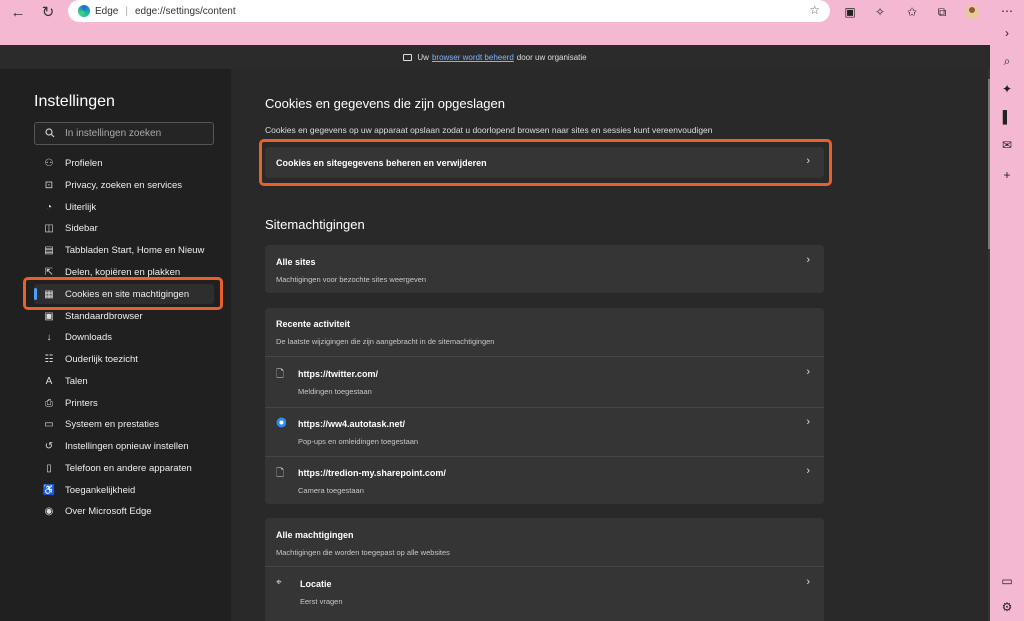  What do you see at coordinates (49, 468) in the screenshot?
I see `phone-icon: ▯` at bounding box center [49, 468].